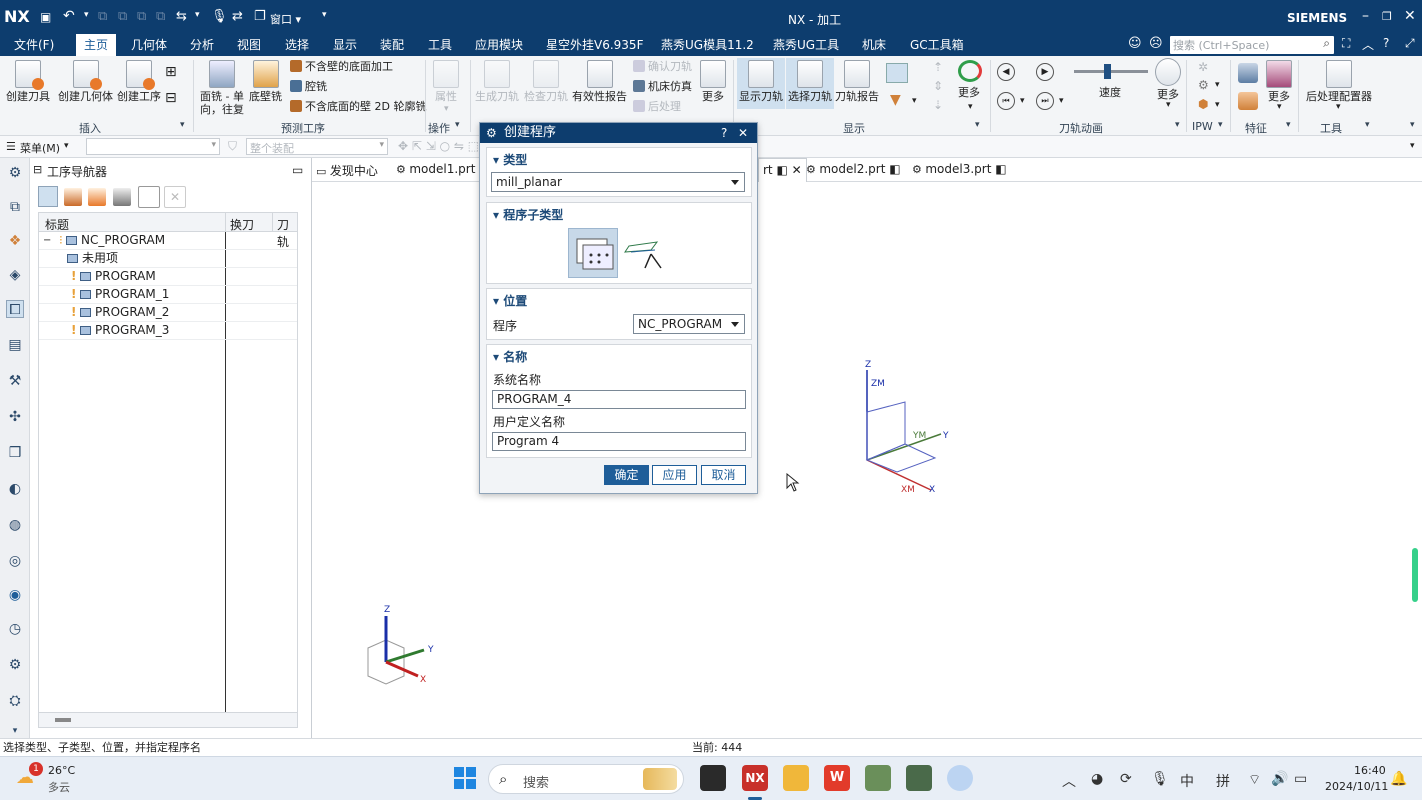 Image resolution: width=1422 pixels, height=800 pixels. Describe the element at coordinates (11, 146) in the screenshot. I see `menu-hamburger-icon: ☰` at that location.